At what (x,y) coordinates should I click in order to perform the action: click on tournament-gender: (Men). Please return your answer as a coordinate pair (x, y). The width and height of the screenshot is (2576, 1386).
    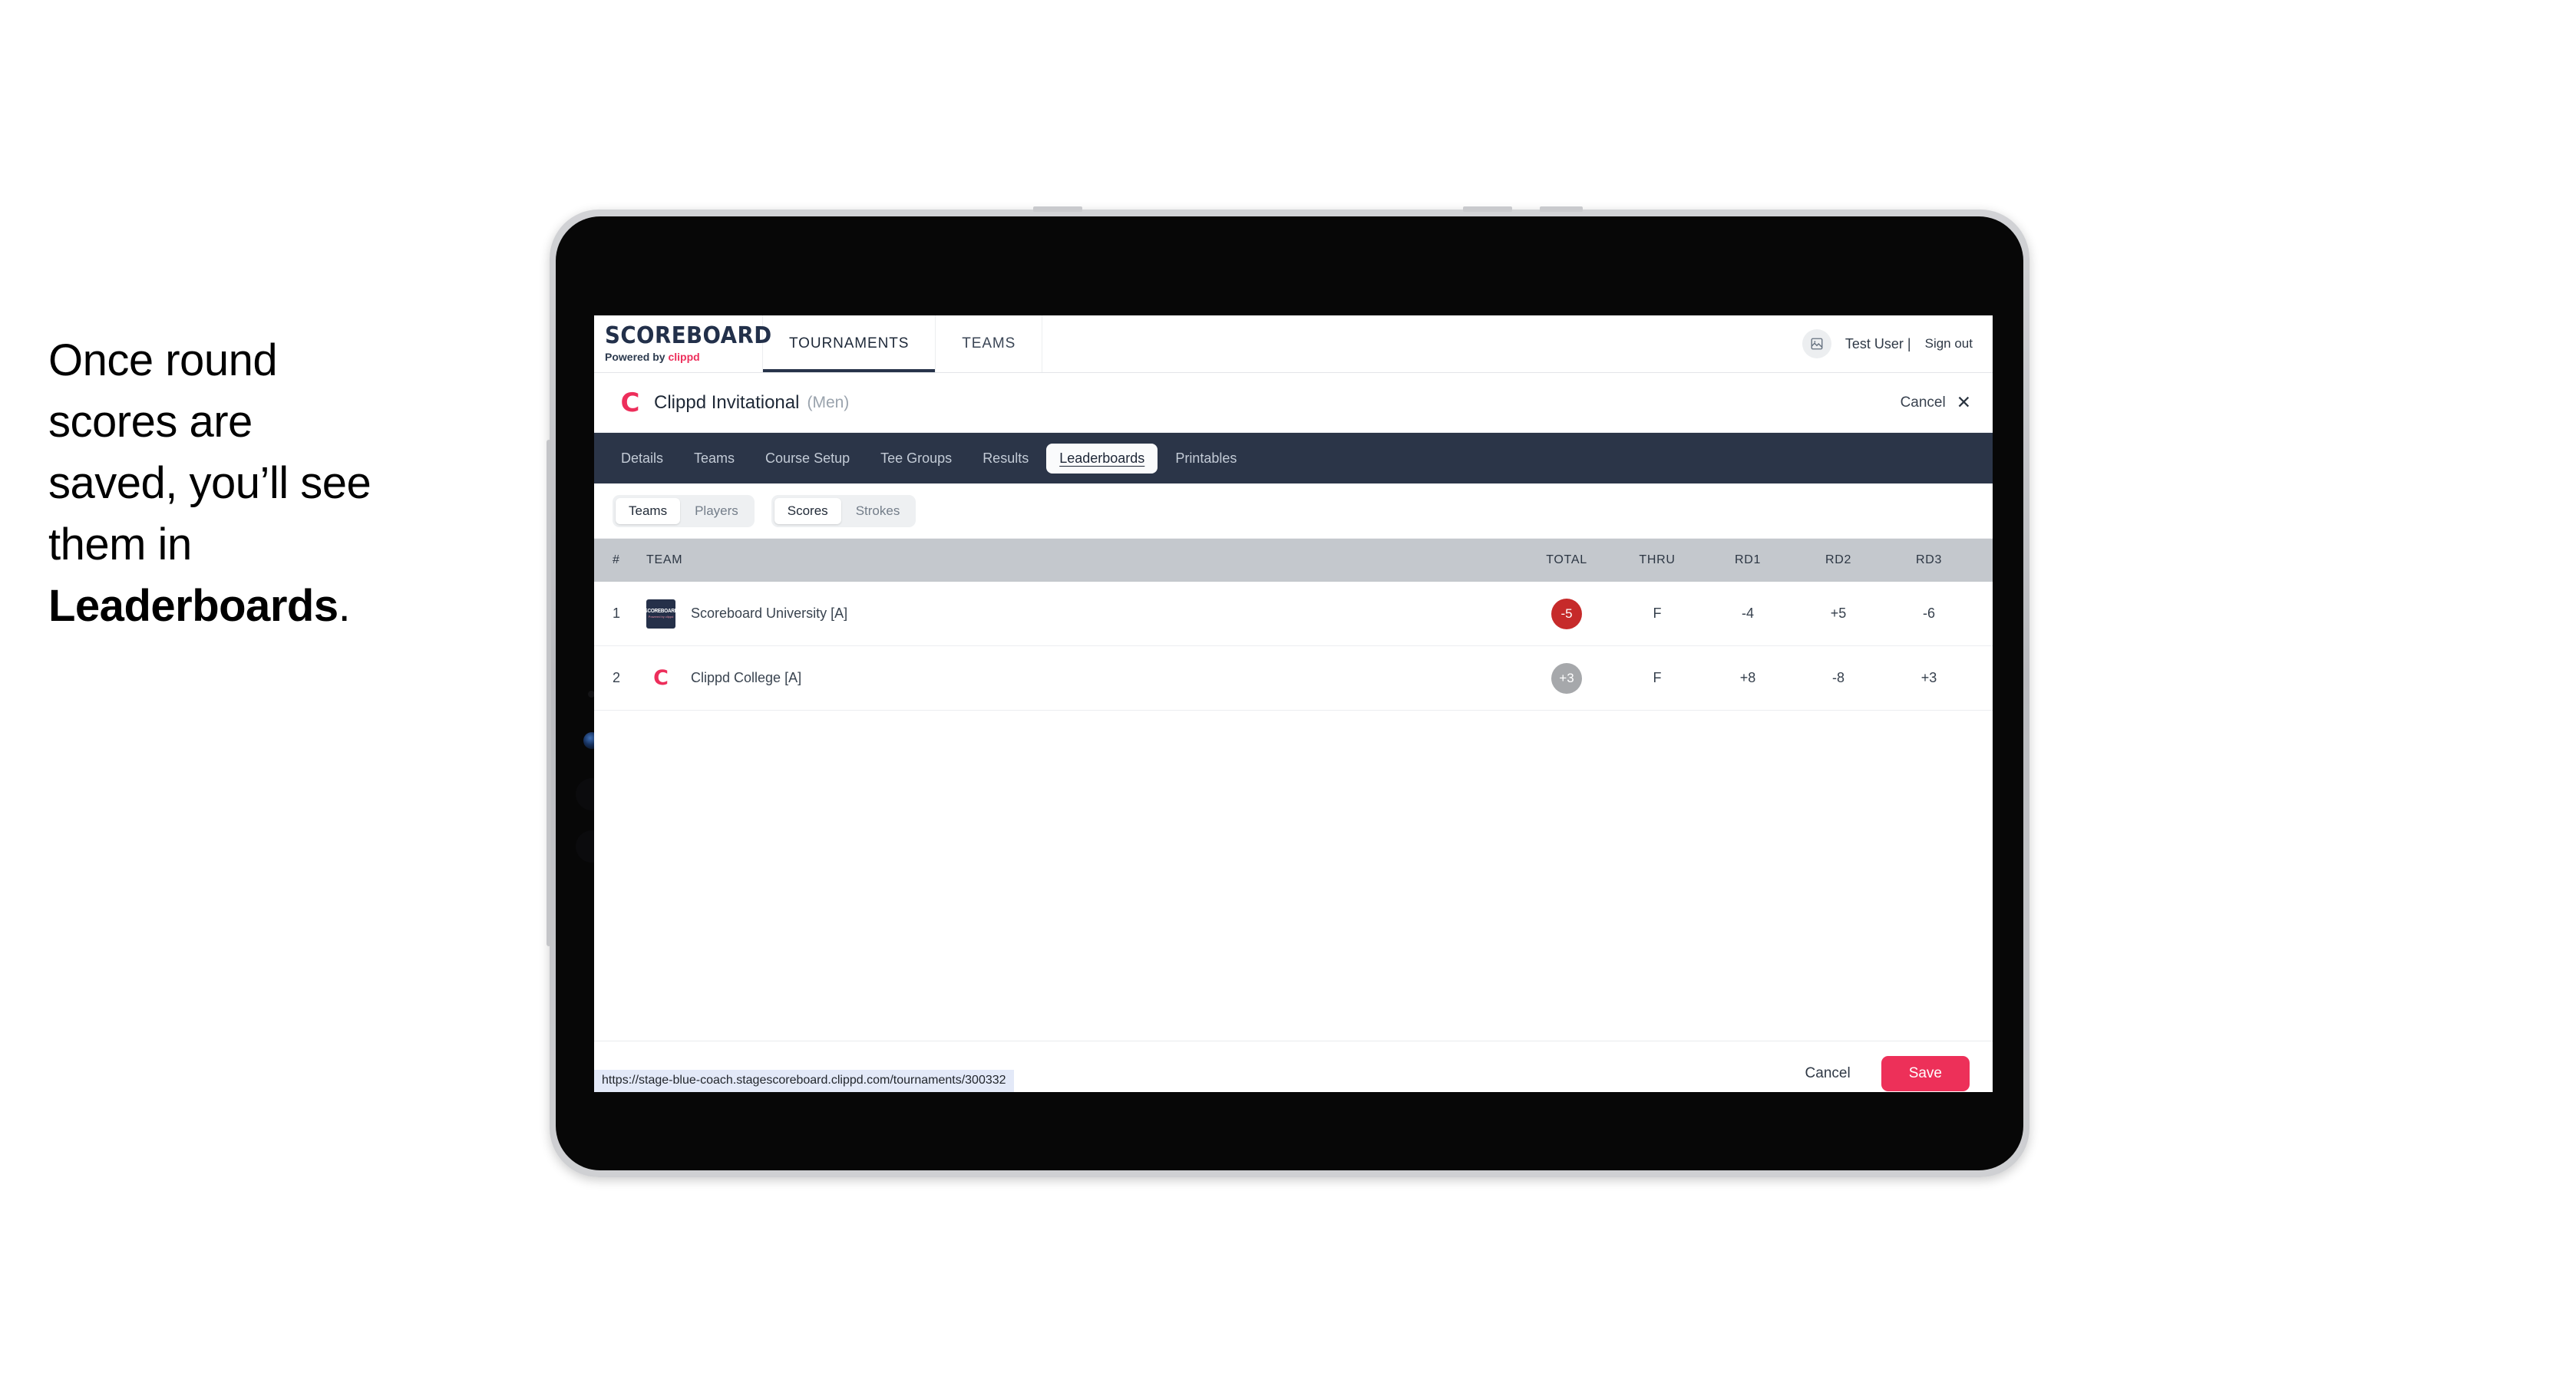
    Looking at the image, I should click on (828, 402).